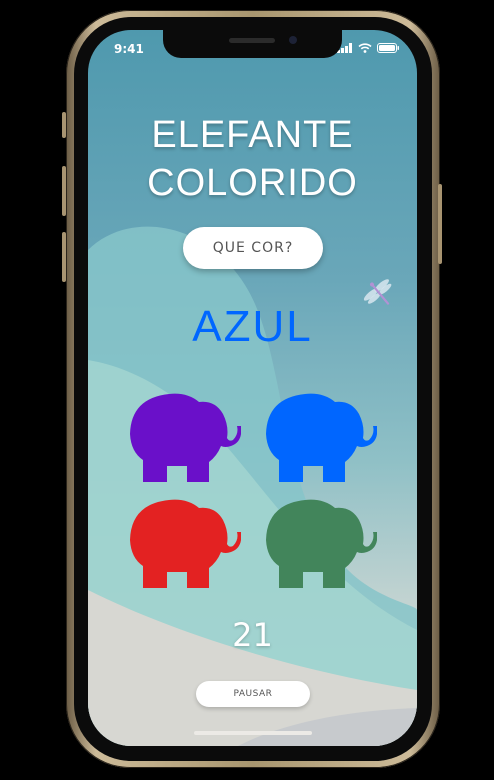 This screenshot has width=494, height=780. Describe the element at coordinates (183, 542) in the screenshot. I see `elephant-option-red` at that location.